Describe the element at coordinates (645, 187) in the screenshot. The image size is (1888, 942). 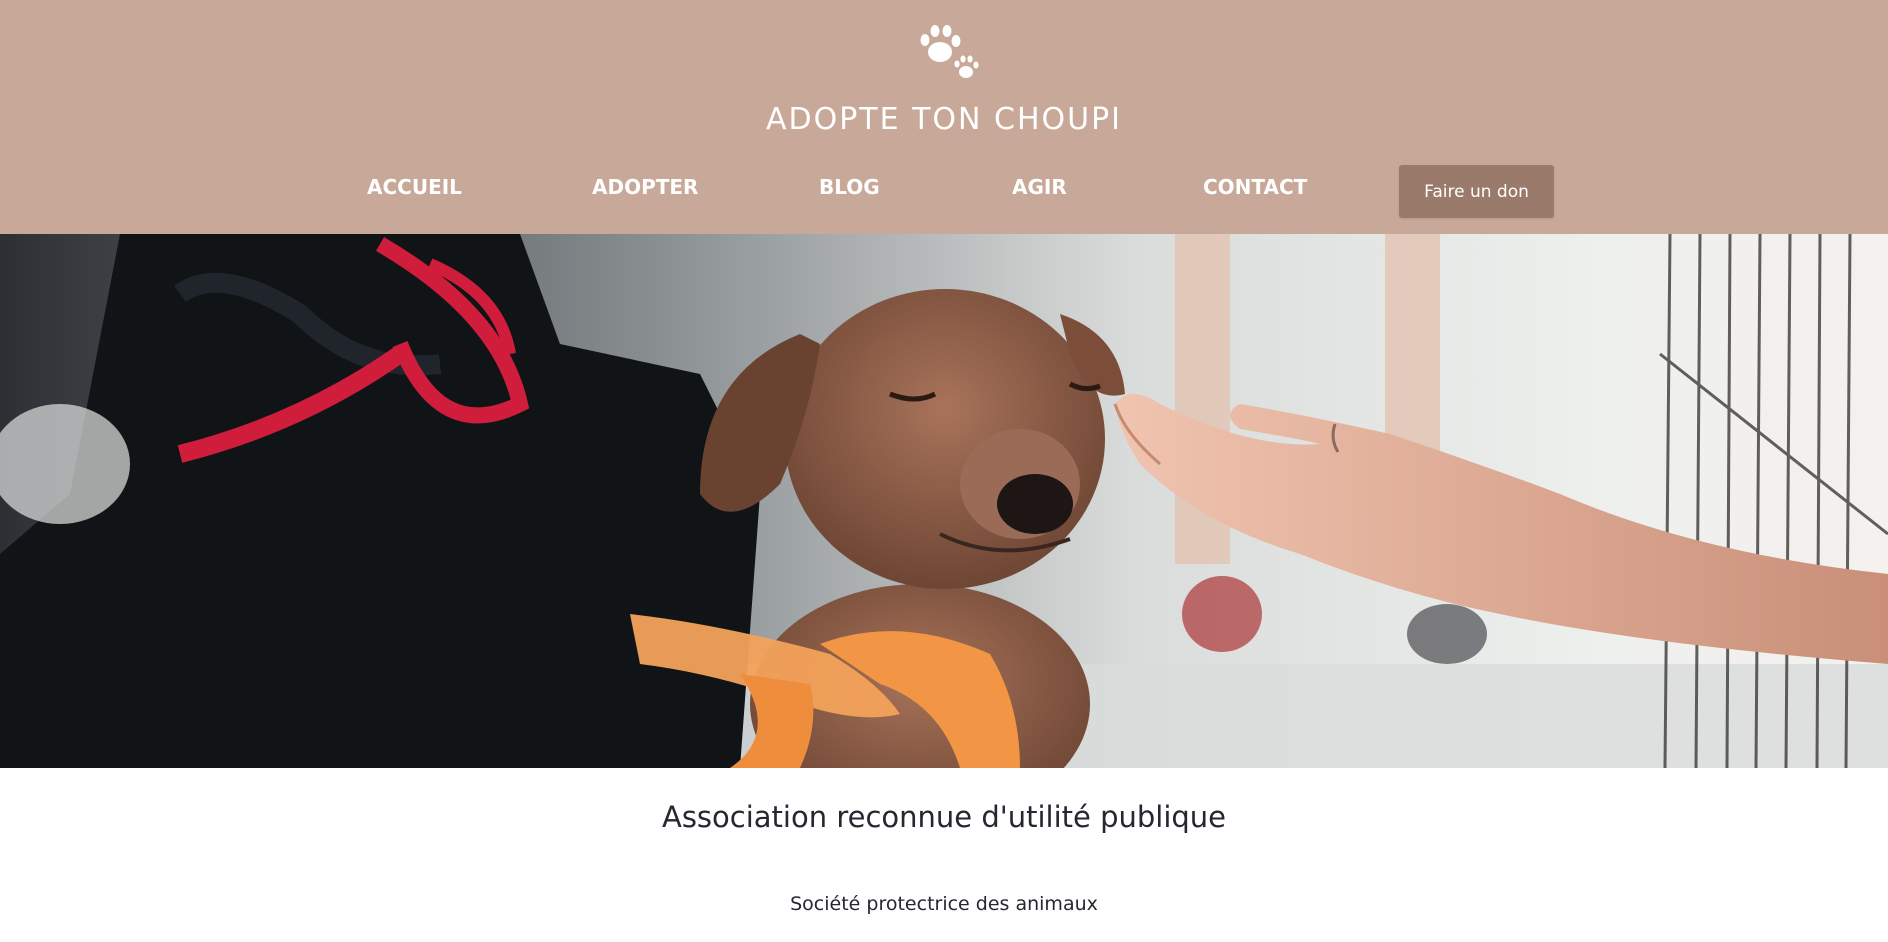
I see `nav-adopter: ADOPTER` at that location.